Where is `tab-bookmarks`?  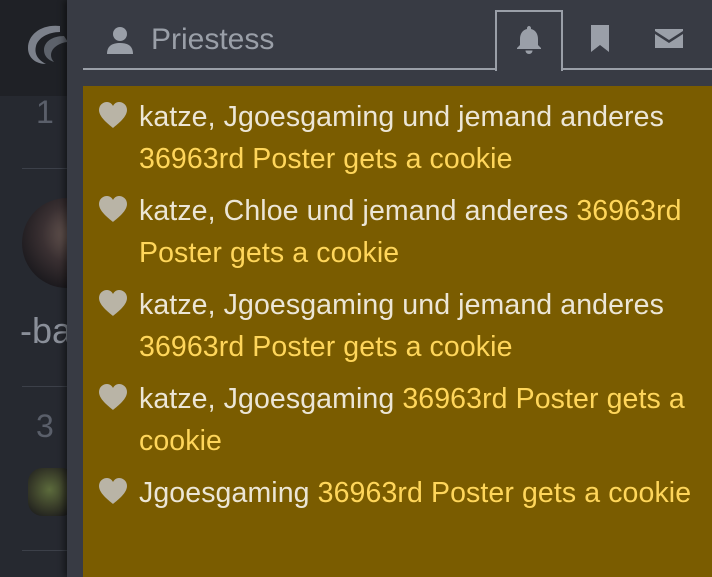 tab-bookmarks is located at coordinates (600, 40).